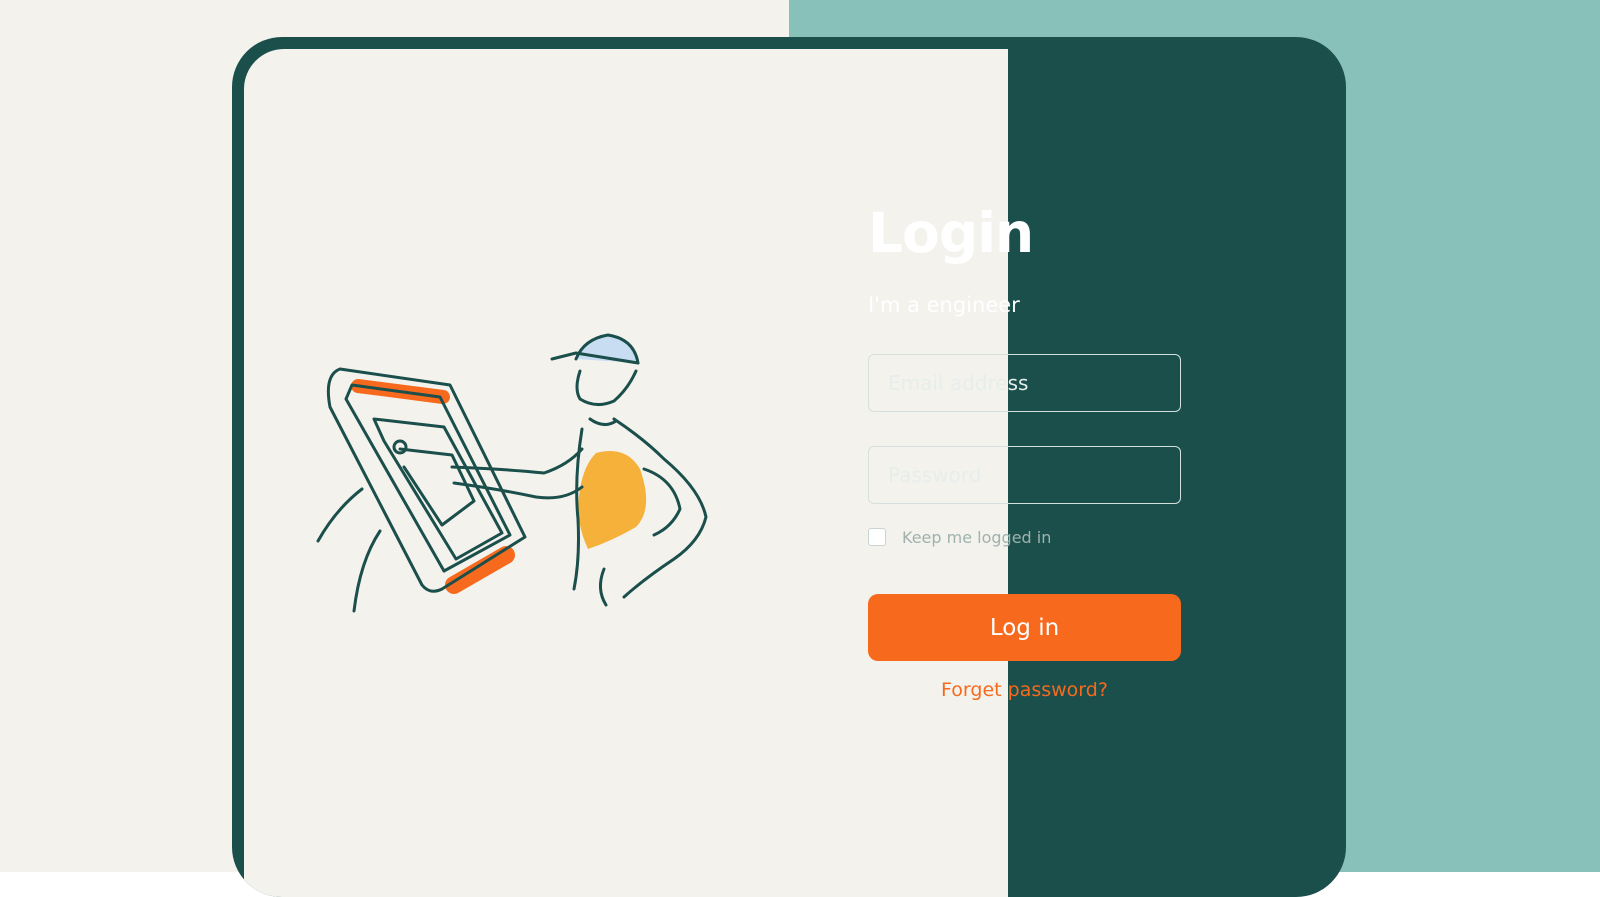 The height and width of the screenshot is (897, 1600). I want to click on login-button: Log in, so click(1024, 627).